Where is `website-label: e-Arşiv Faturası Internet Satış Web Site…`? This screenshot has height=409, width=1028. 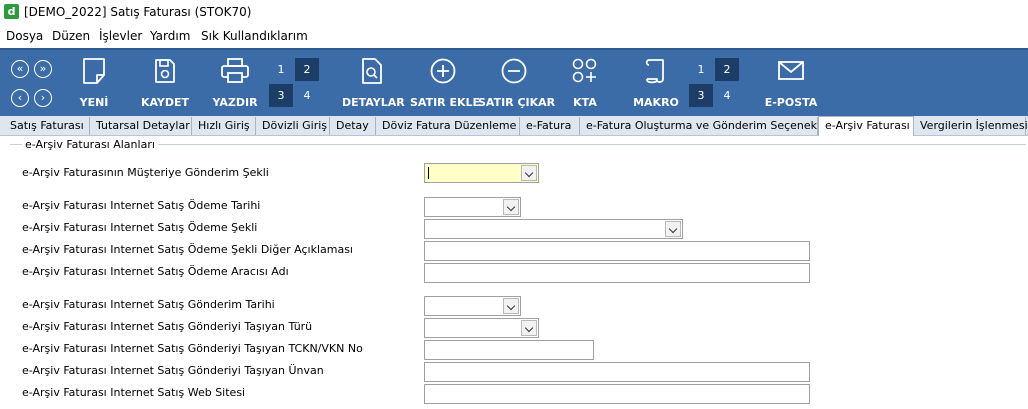 website-label: e-Arşiv Faturası Internet Satış Web Site… is located at coordinates (134, 392).